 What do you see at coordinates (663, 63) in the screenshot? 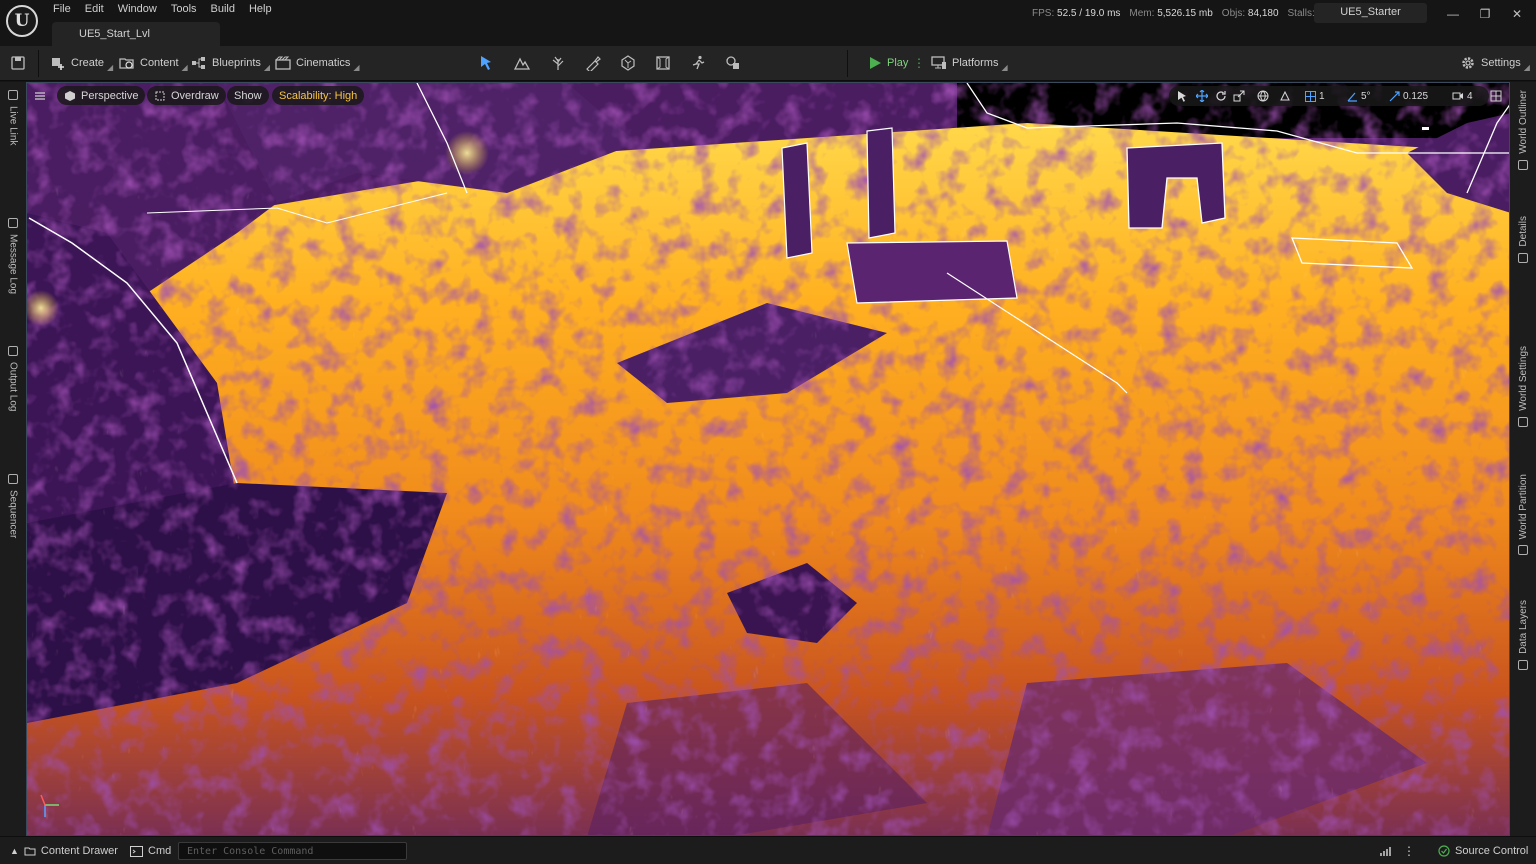
I see `brush-edit-mode-icon` at bounding box center [663, 63].